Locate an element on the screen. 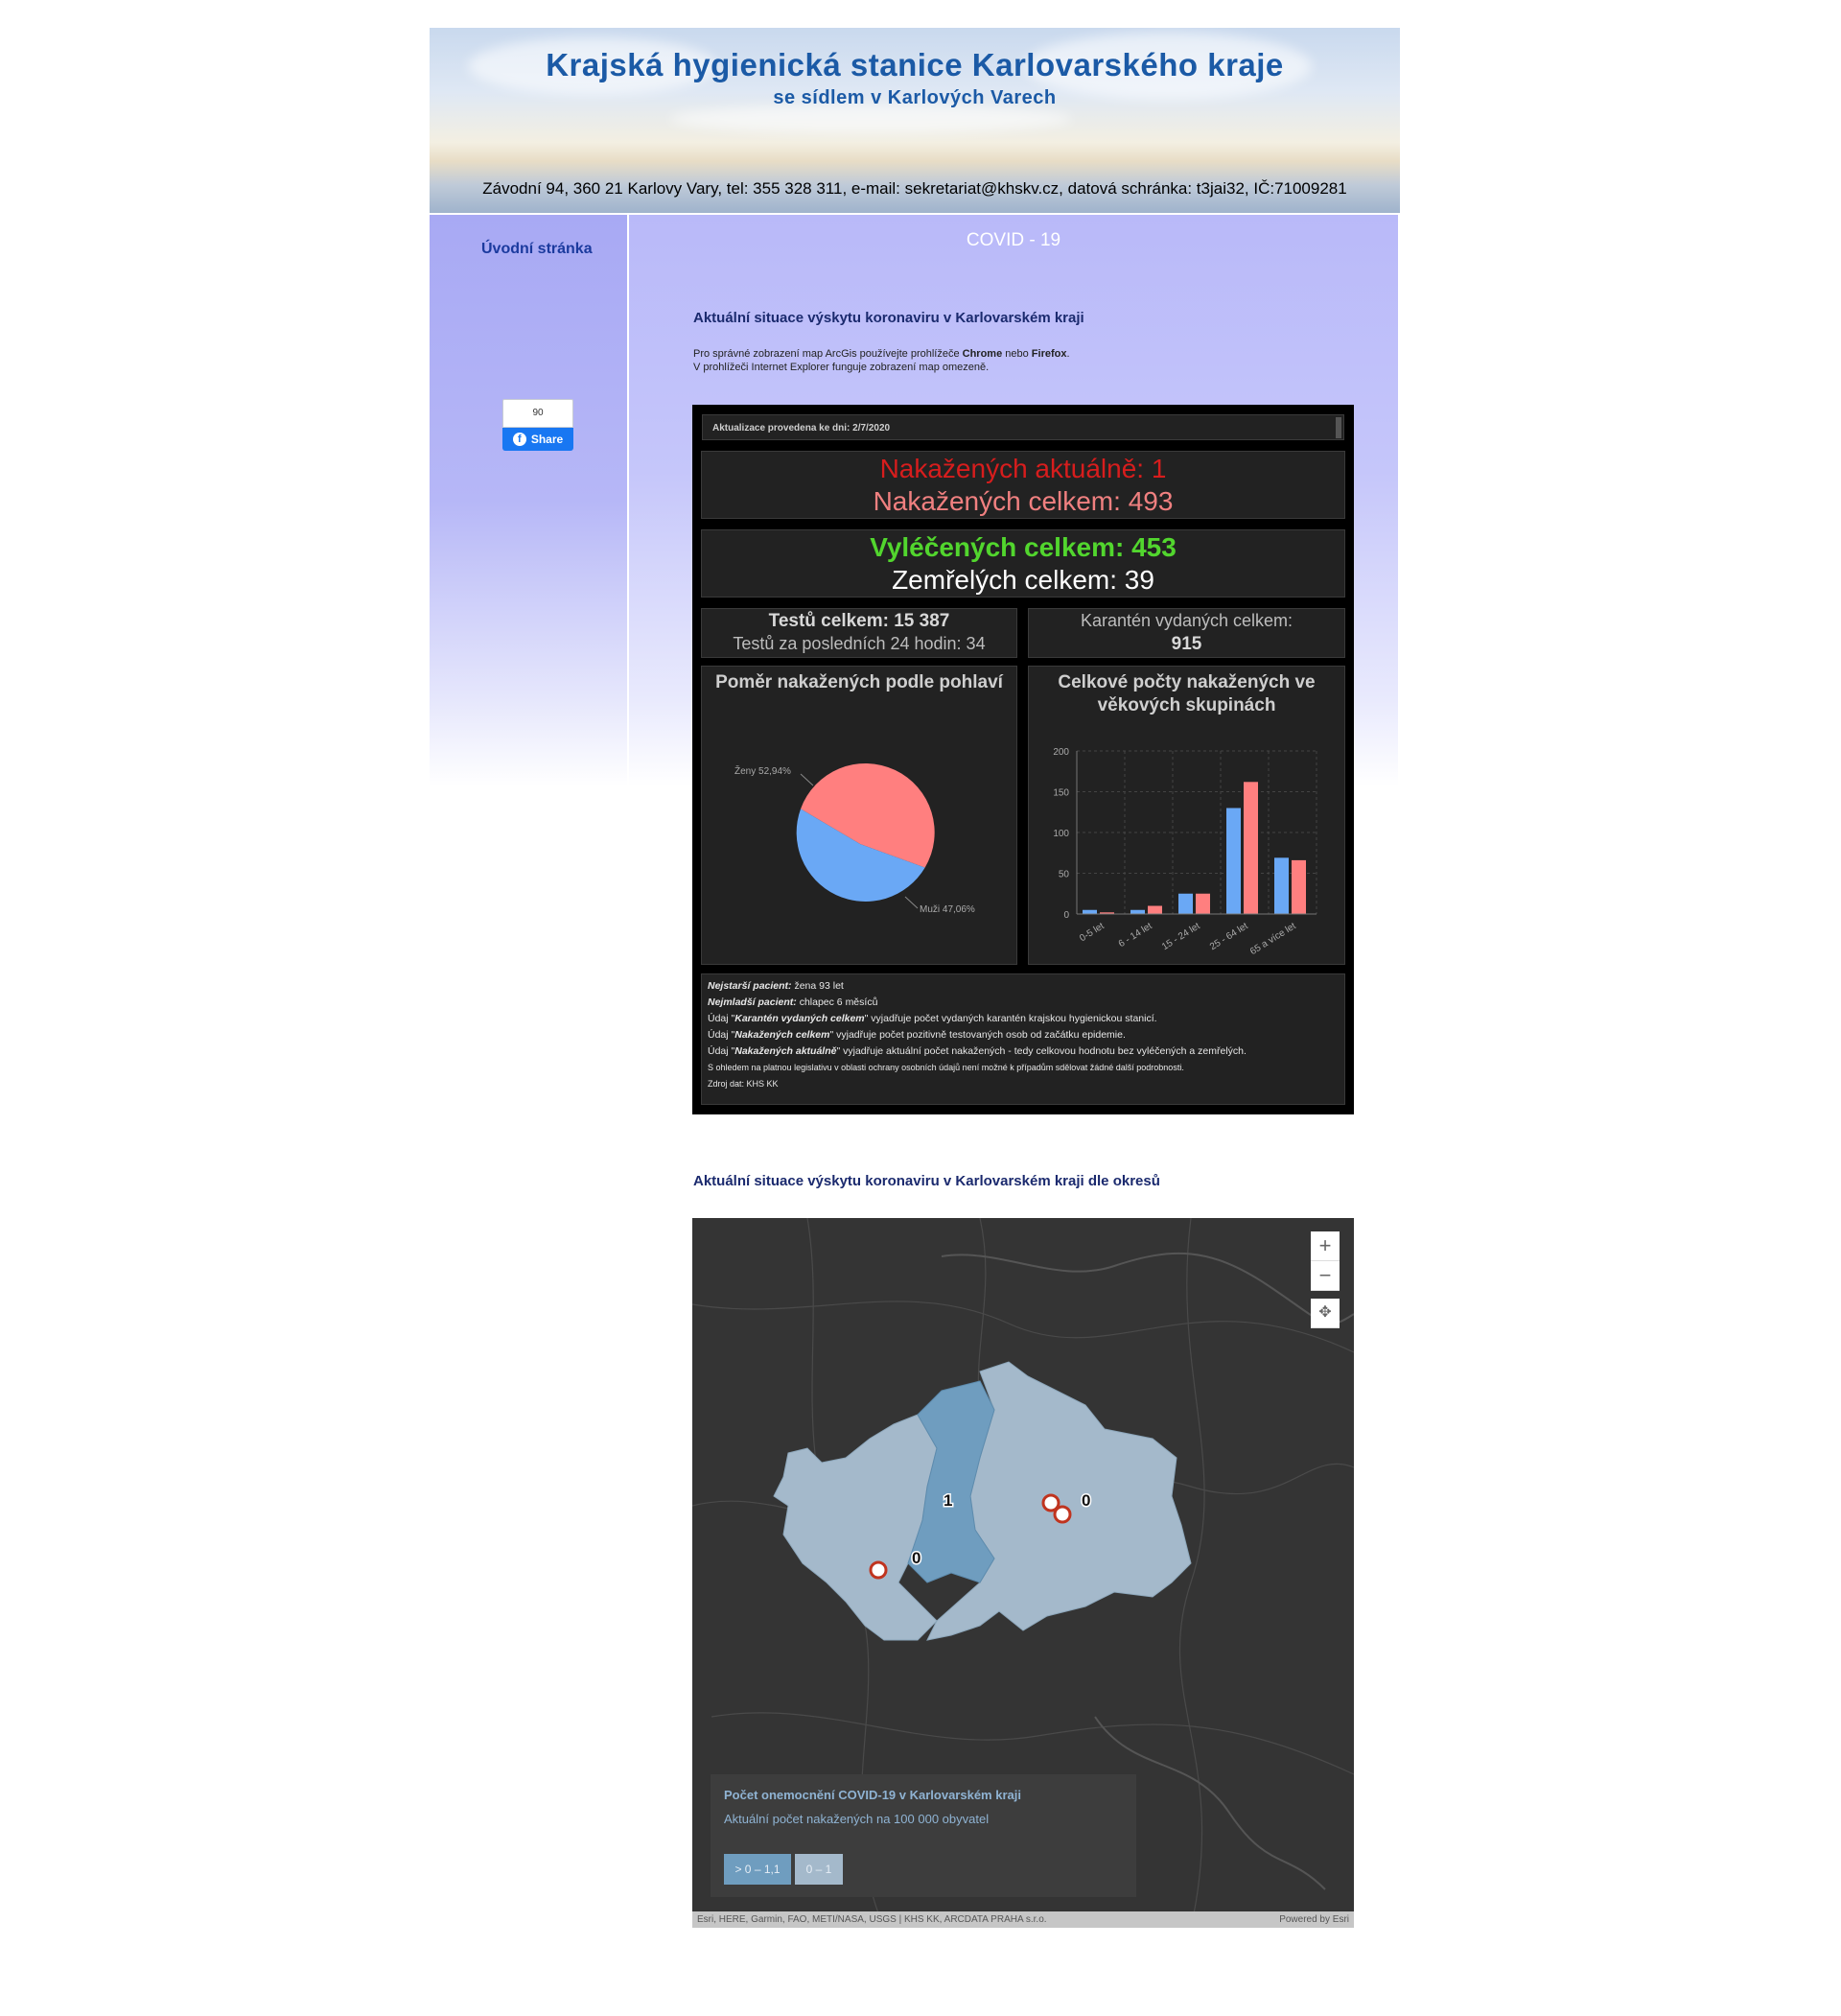  legend-chip-high: > 0 – 1,1 is located at coordinates (757, 1870).